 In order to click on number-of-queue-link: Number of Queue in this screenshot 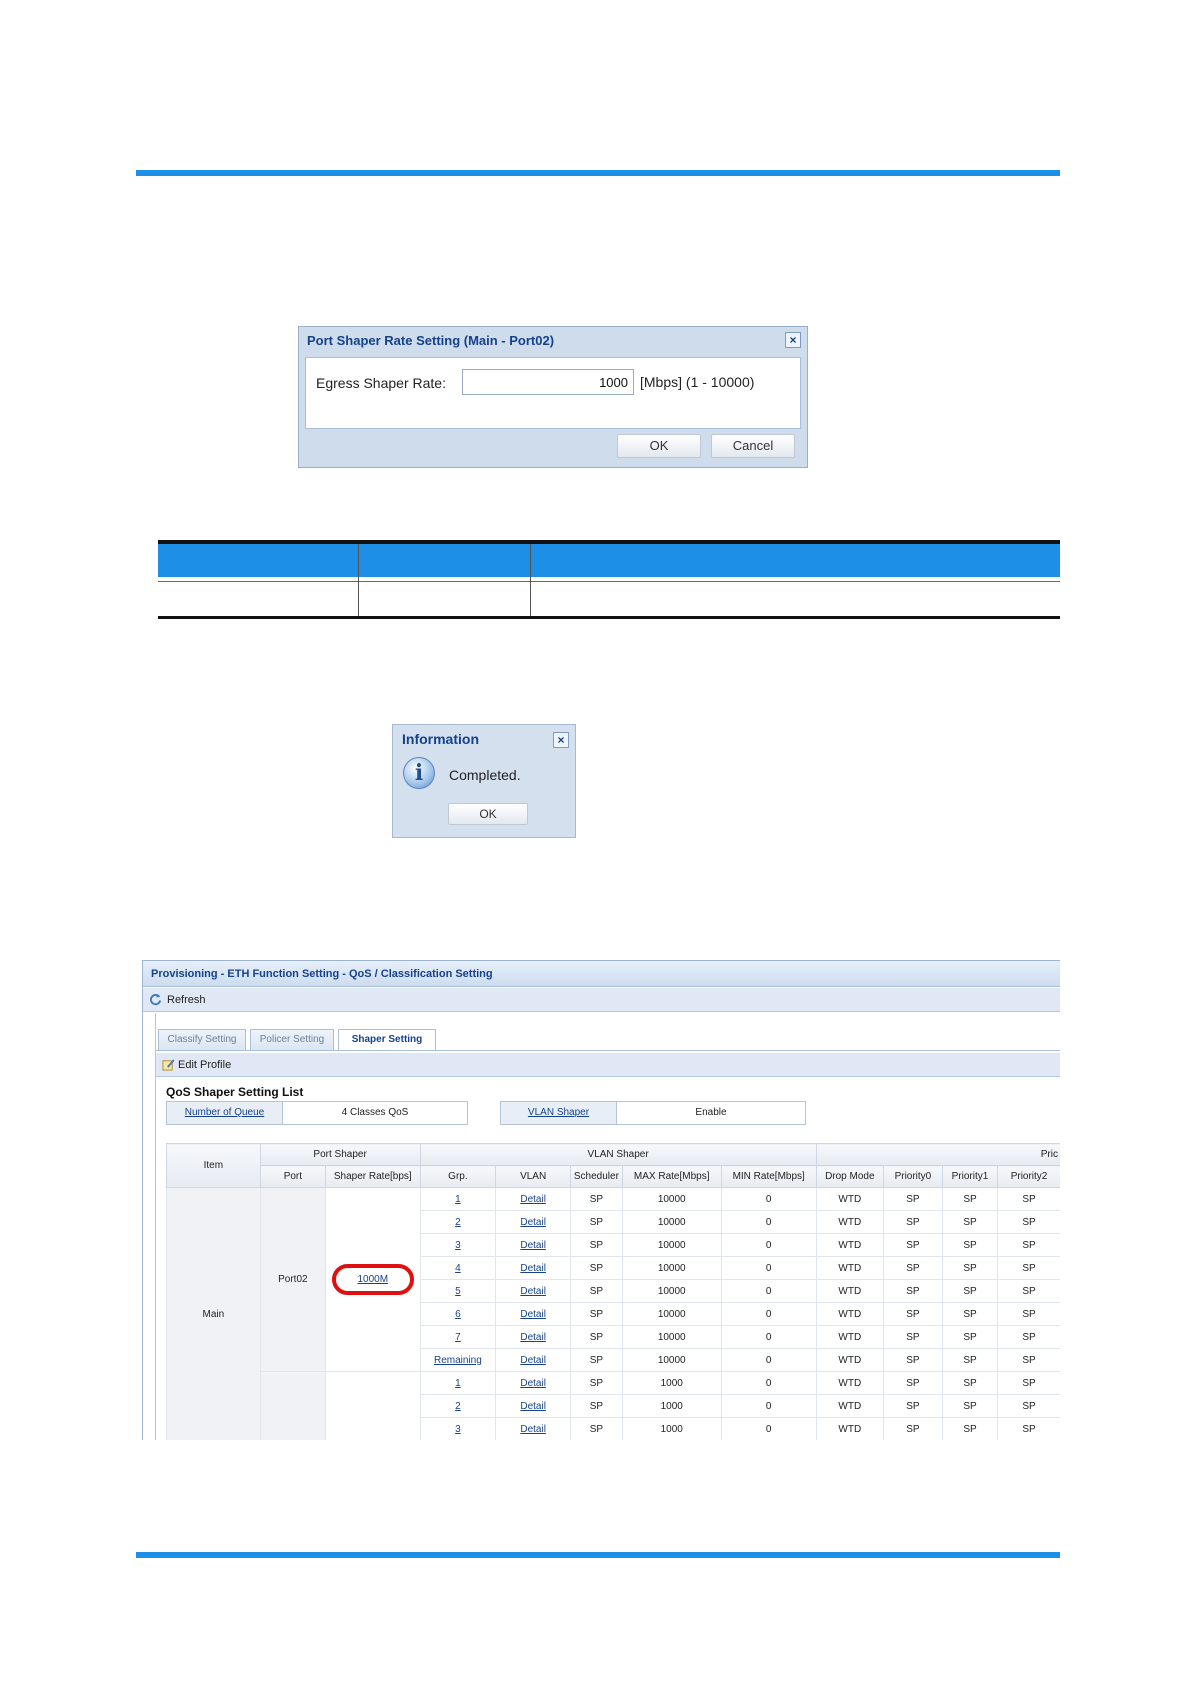, I will do `click(225, 1113)`.